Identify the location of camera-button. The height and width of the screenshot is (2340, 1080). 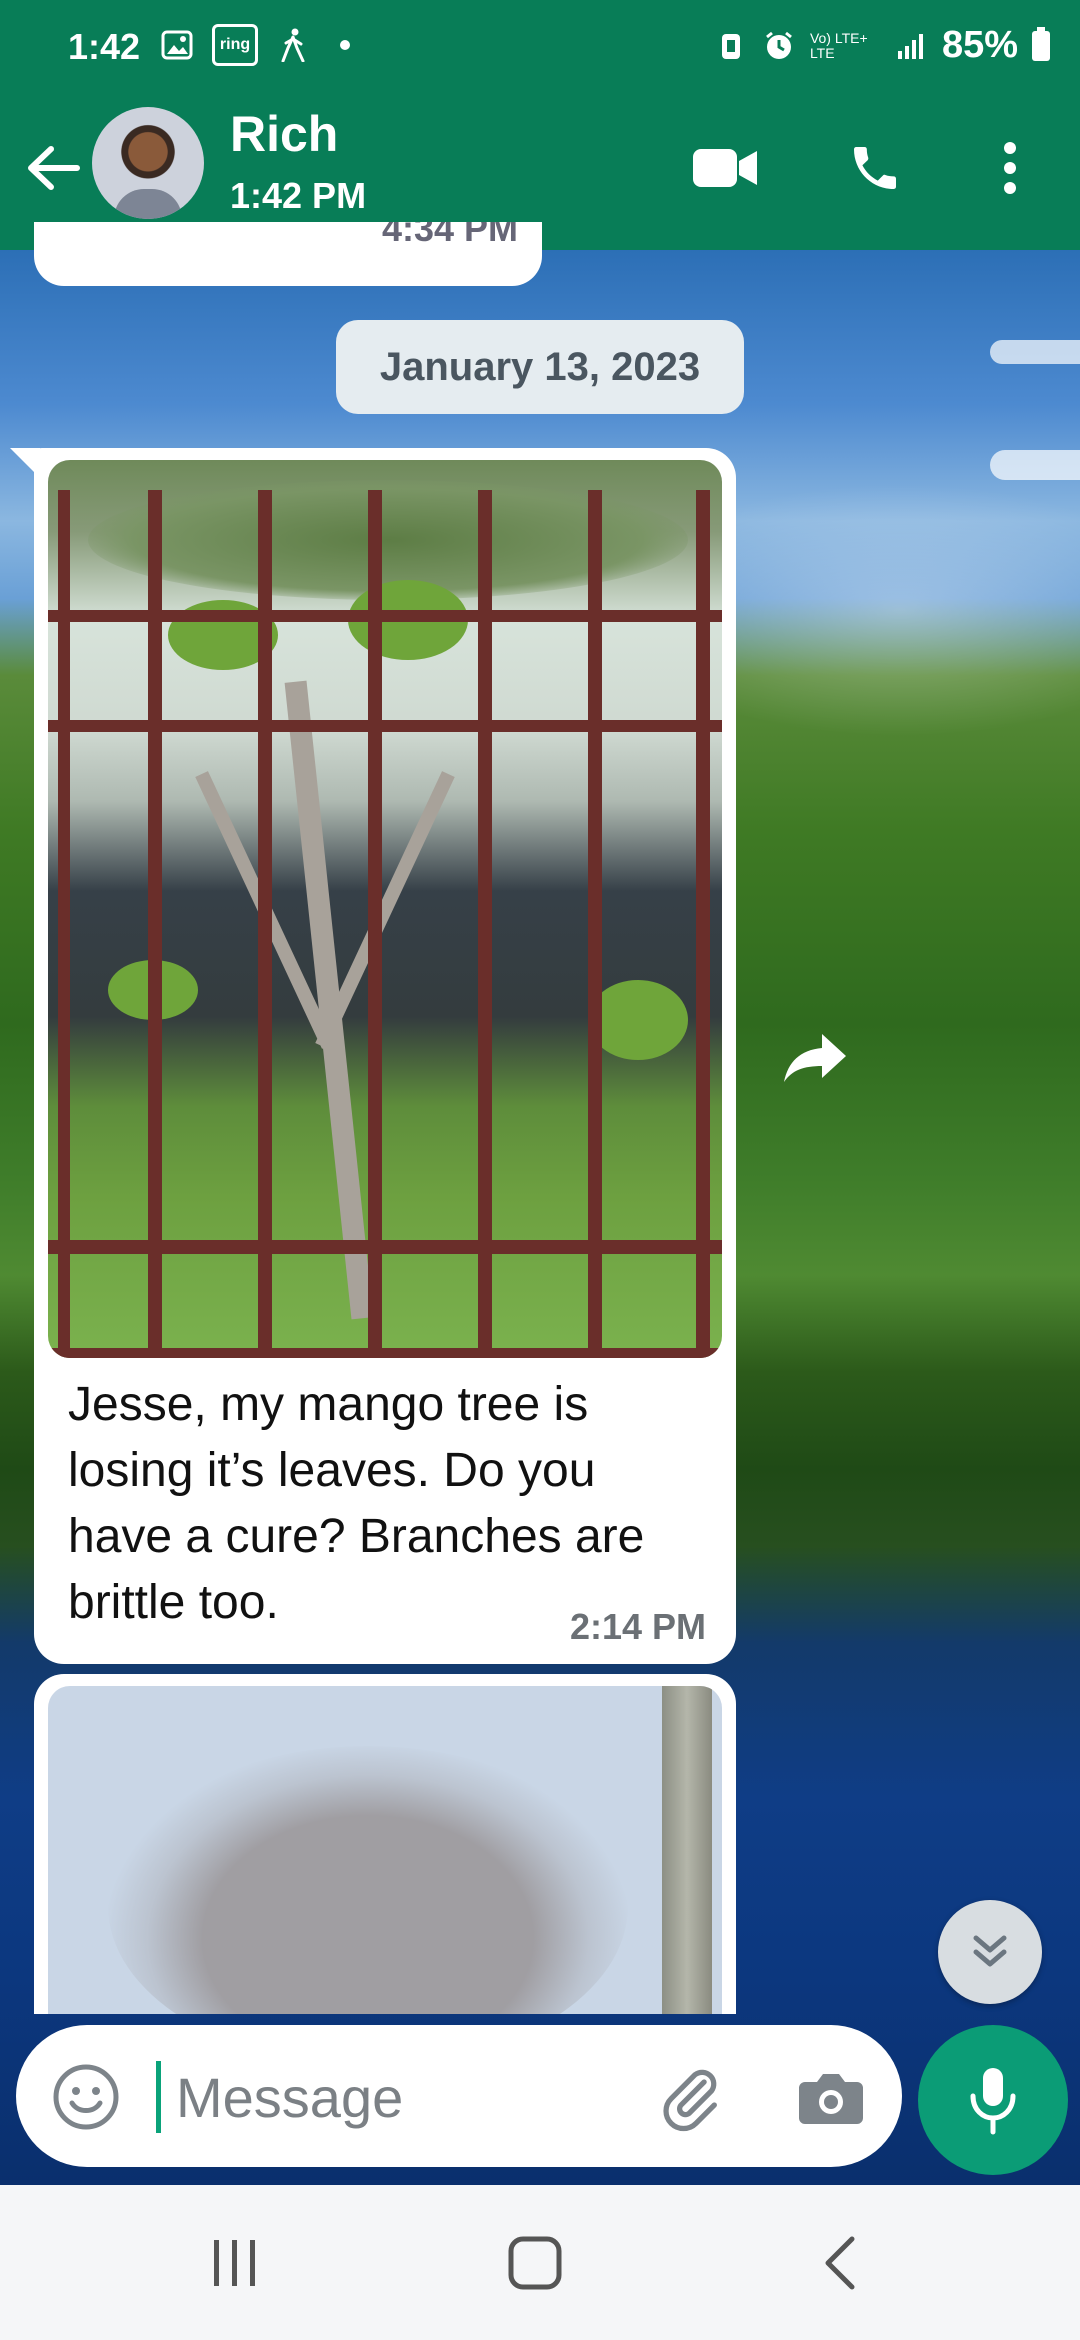
(831, 2098).